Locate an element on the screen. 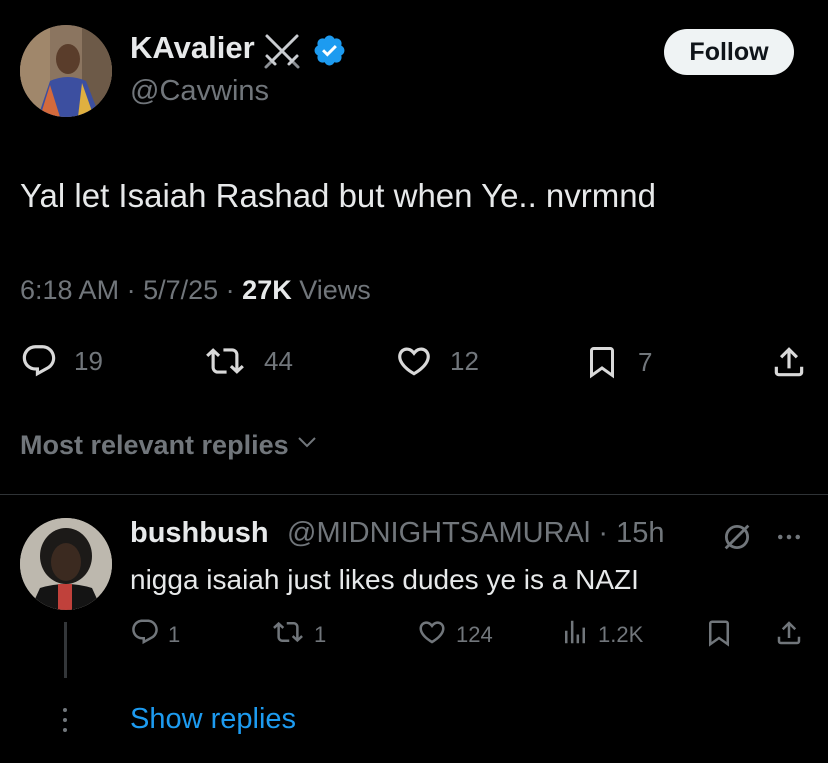 The height and width of the screenshot is (763, 828). more-options-icon is located at coordinates (789, 539).